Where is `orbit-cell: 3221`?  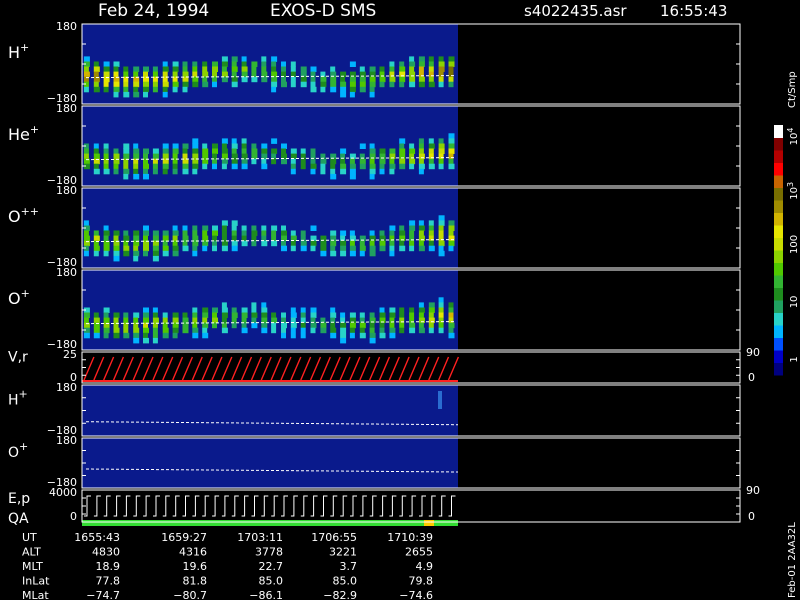
orbit-cell: 3221 is located at coordinates (343, 552).